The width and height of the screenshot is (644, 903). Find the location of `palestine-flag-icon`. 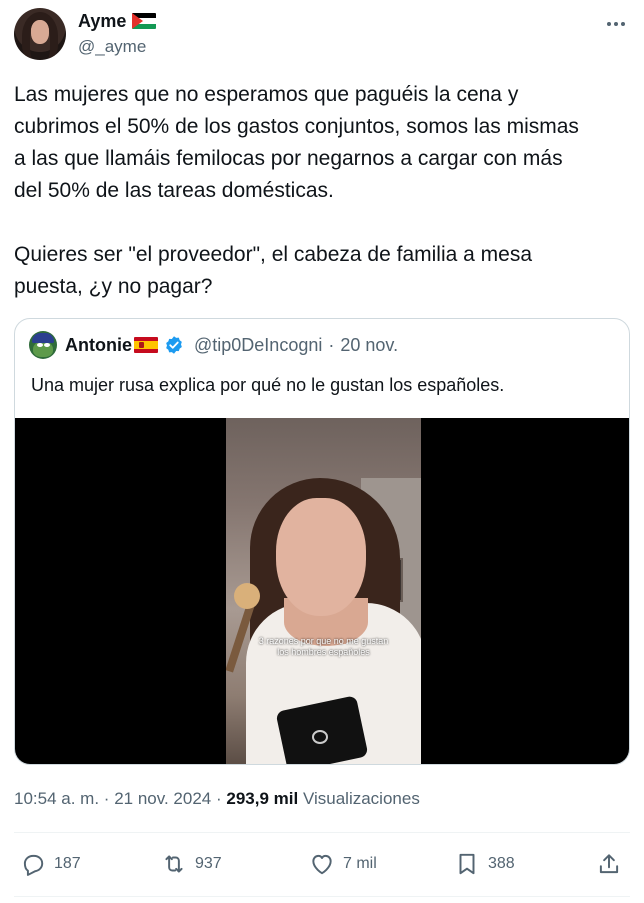

palestine-flag-icon is located at coordinates (144, 21).